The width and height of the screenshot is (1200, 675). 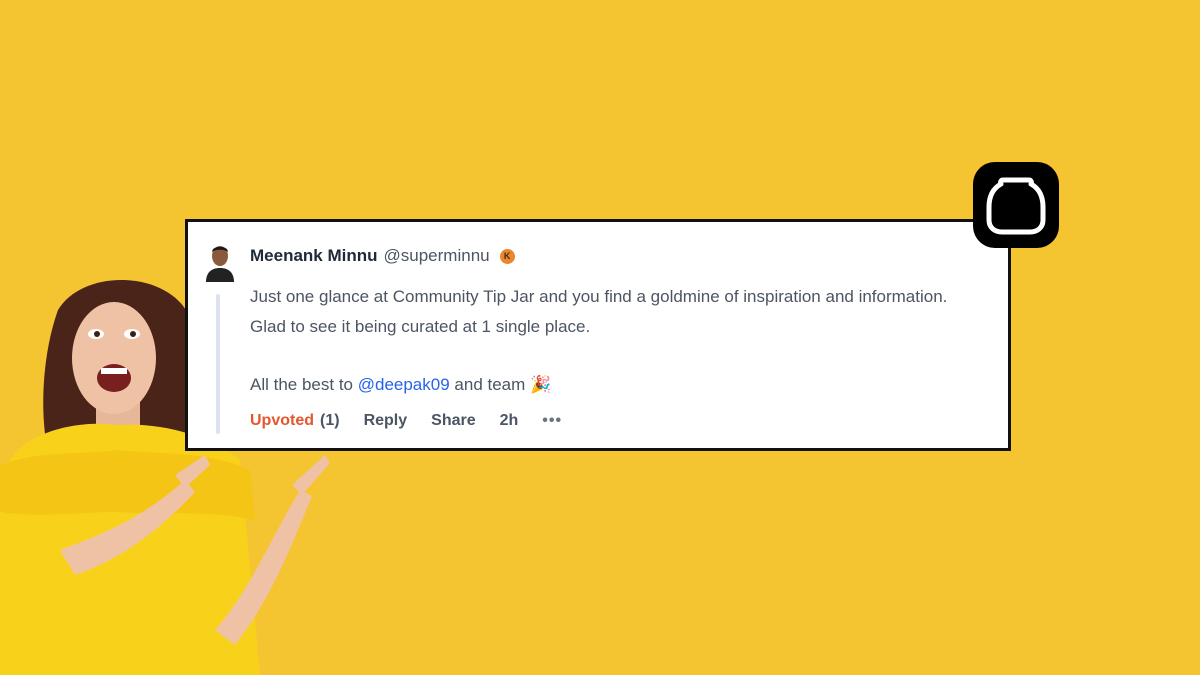 What do you see at coordinates (437, 256) in the screenshot?
I see `author-handle: @superminnu` at bounding box center [437, 256].